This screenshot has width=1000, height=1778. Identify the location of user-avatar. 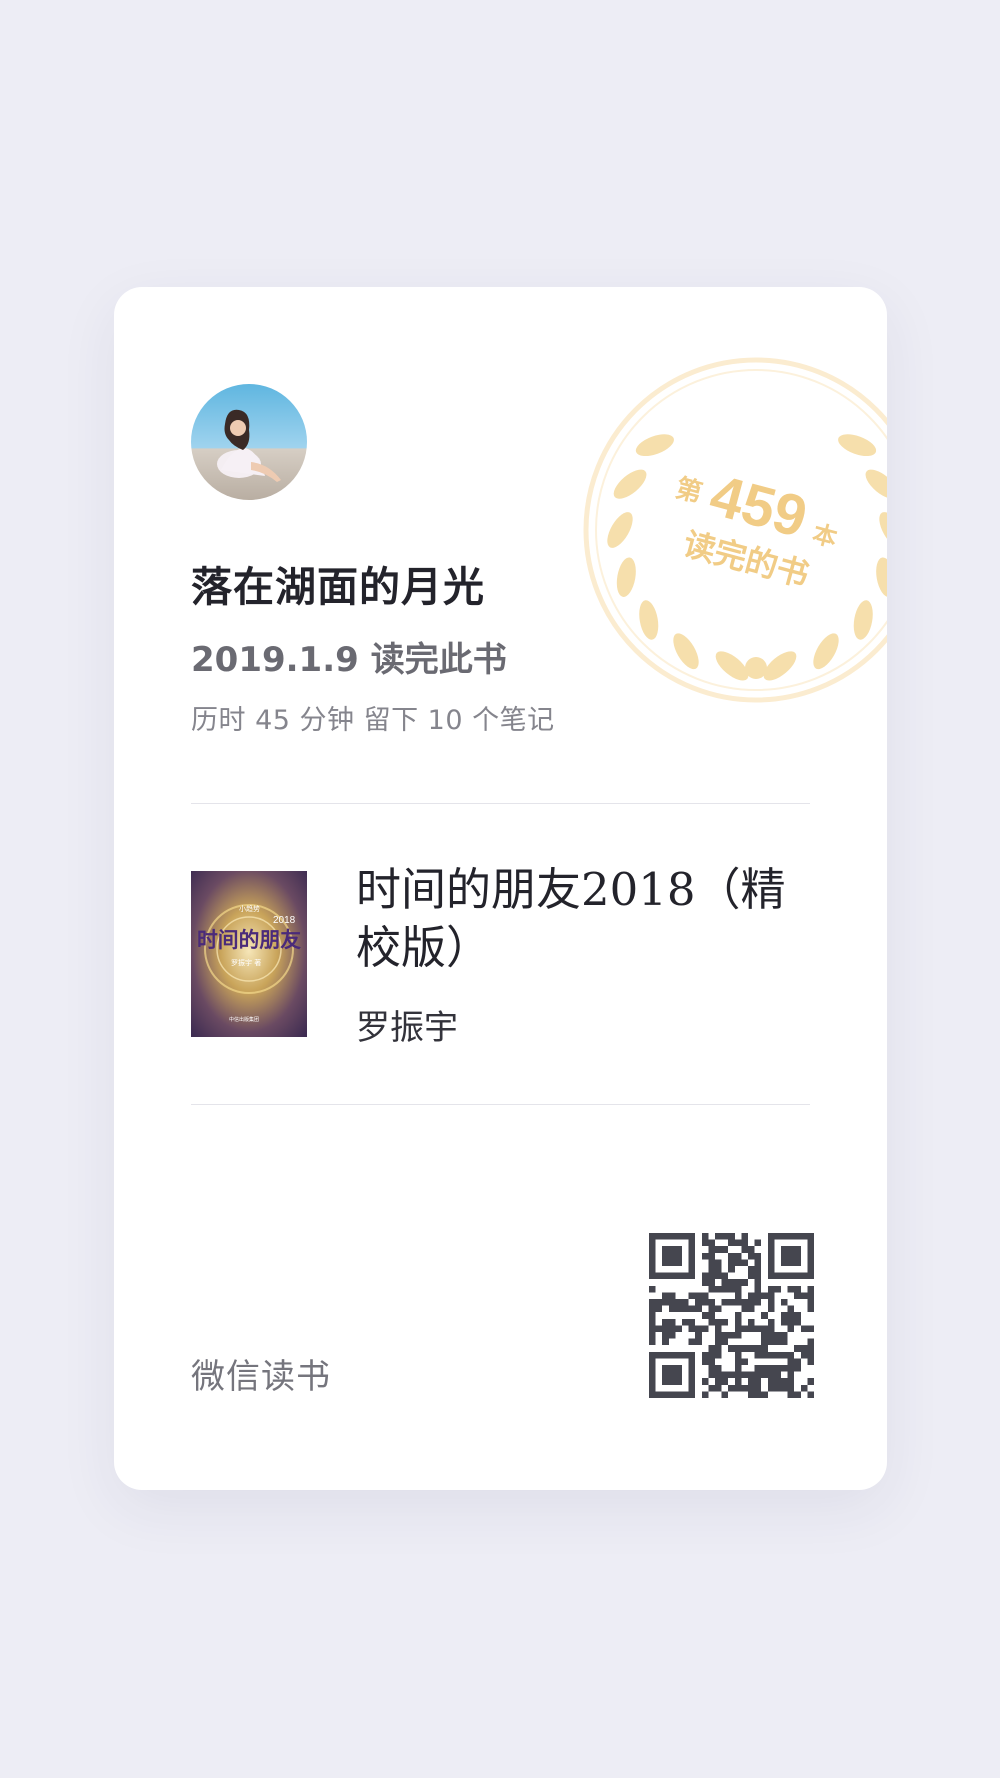
(249, 442).